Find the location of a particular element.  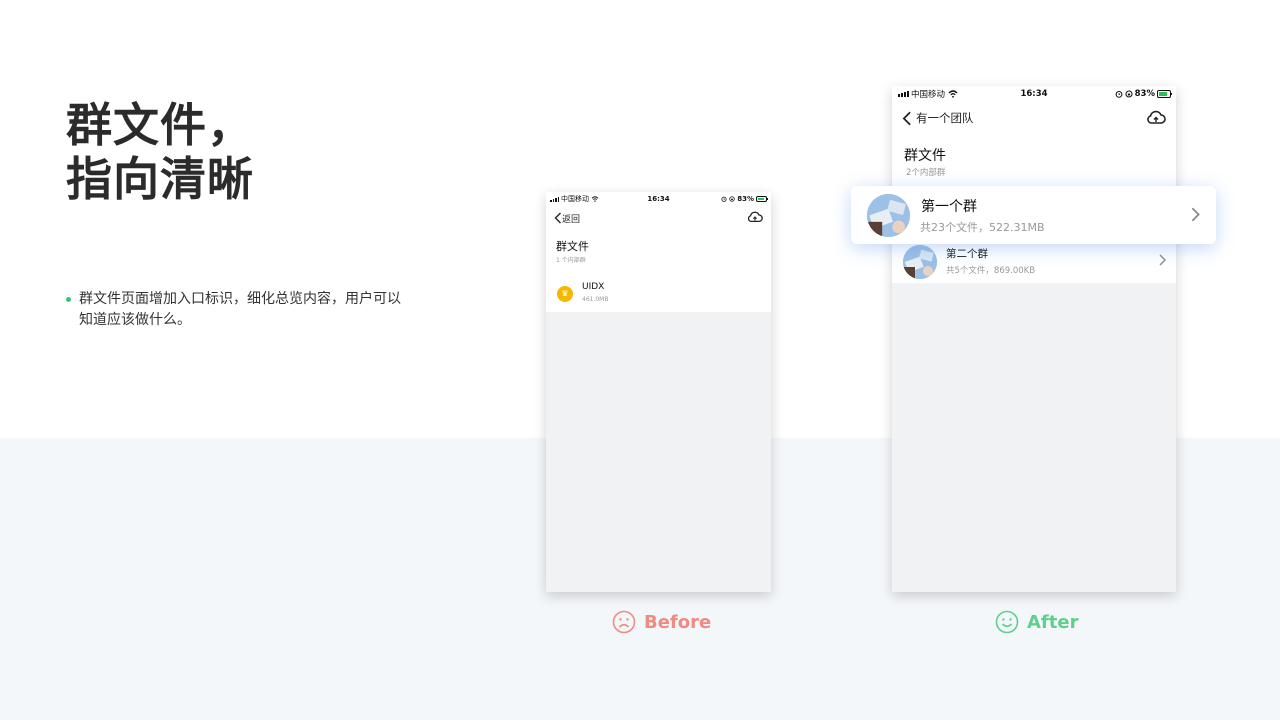

before-label-text: Before is located at coordinates (678, 622).